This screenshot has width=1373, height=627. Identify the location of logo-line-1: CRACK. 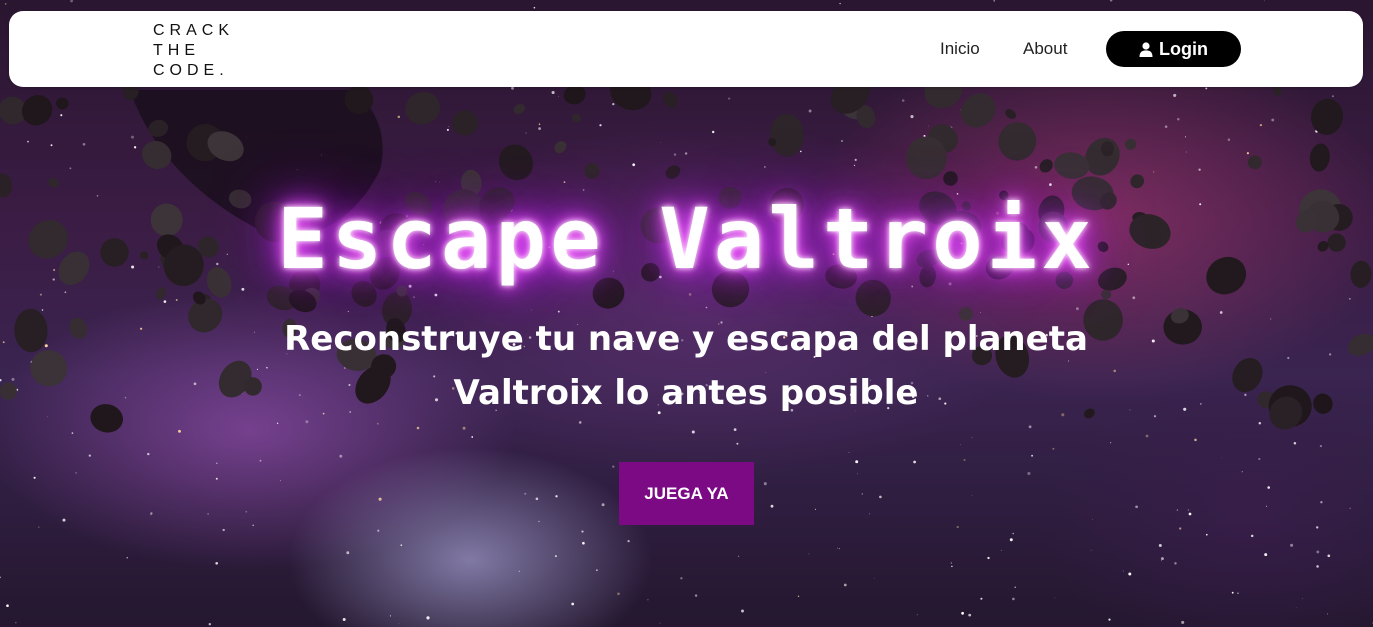
(194, 30).